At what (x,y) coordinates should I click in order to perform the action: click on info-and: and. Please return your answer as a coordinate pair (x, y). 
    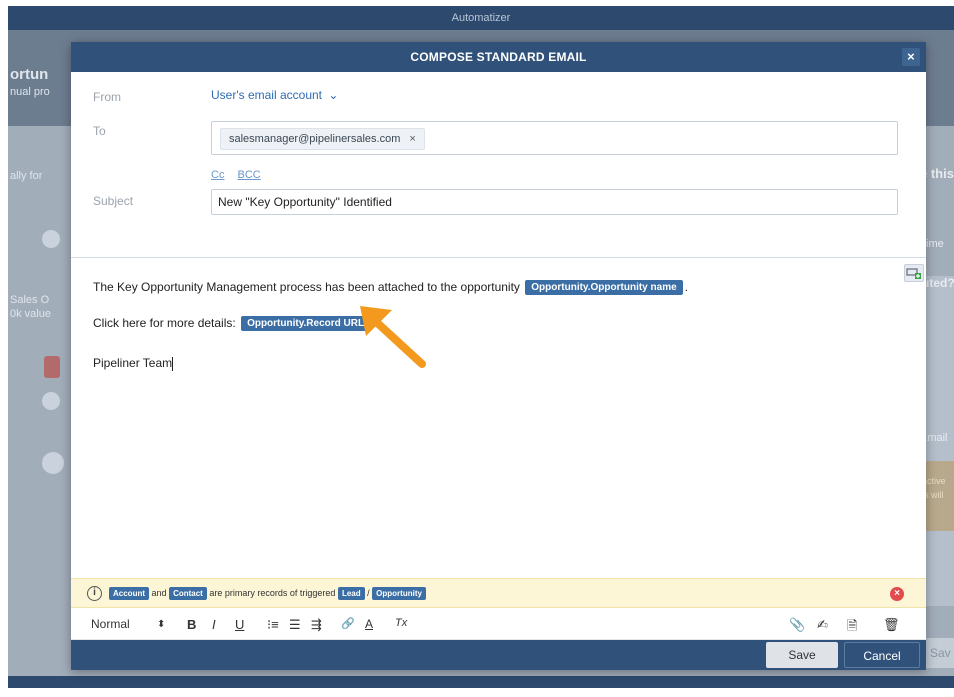
    Looking at the image, I should click on (159, 593).